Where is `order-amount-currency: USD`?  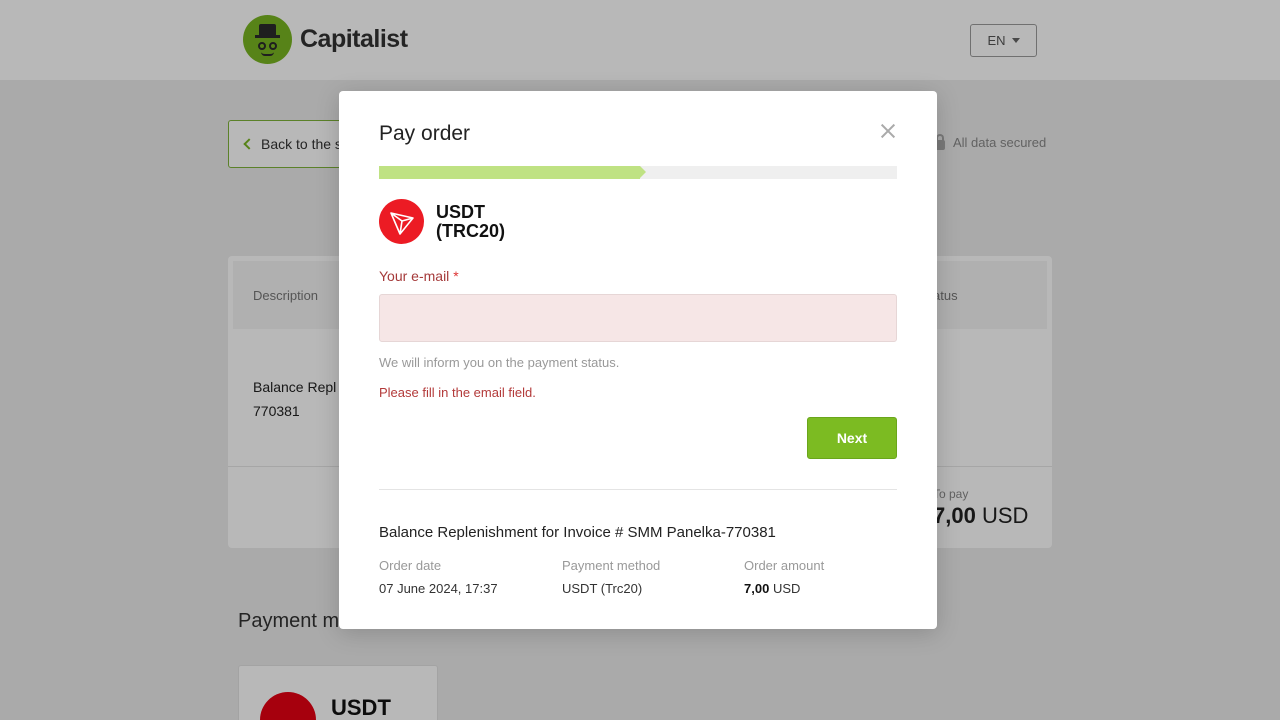 order-amount-currency: USD is located at coordinates (786, 588).